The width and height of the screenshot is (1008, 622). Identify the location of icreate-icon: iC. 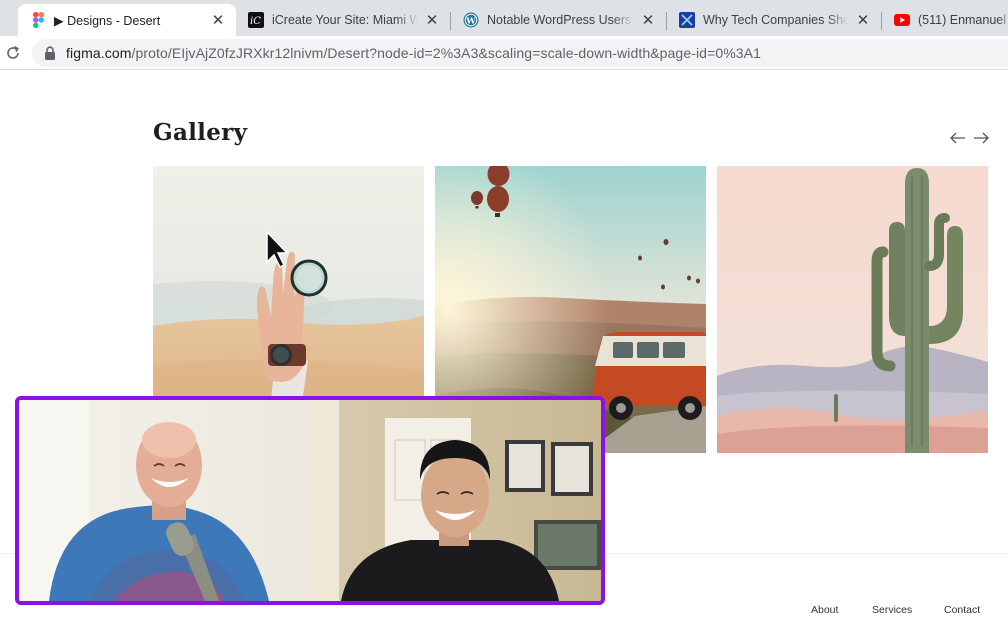
(256, 20).